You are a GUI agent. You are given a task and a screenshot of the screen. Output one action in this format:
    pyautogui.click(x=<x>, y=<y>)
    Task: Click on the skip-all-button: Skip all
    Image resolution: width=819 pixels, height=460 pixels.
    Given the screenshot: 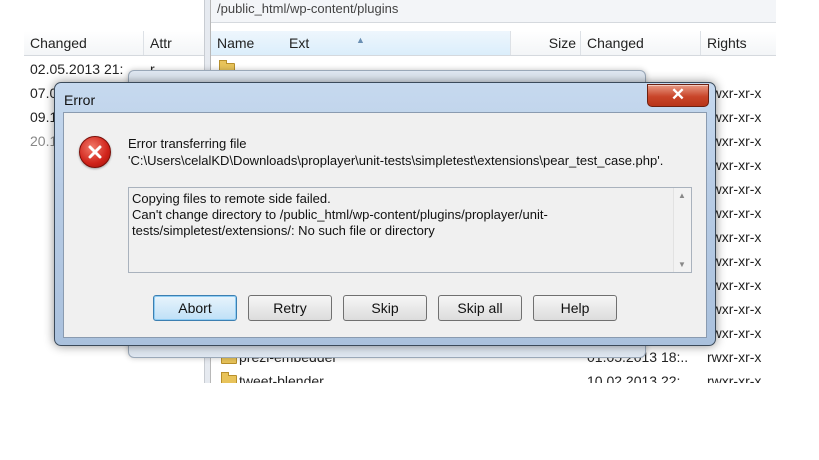 What is the action you would take?
    pyautogui.click(x=480, y=308)
    